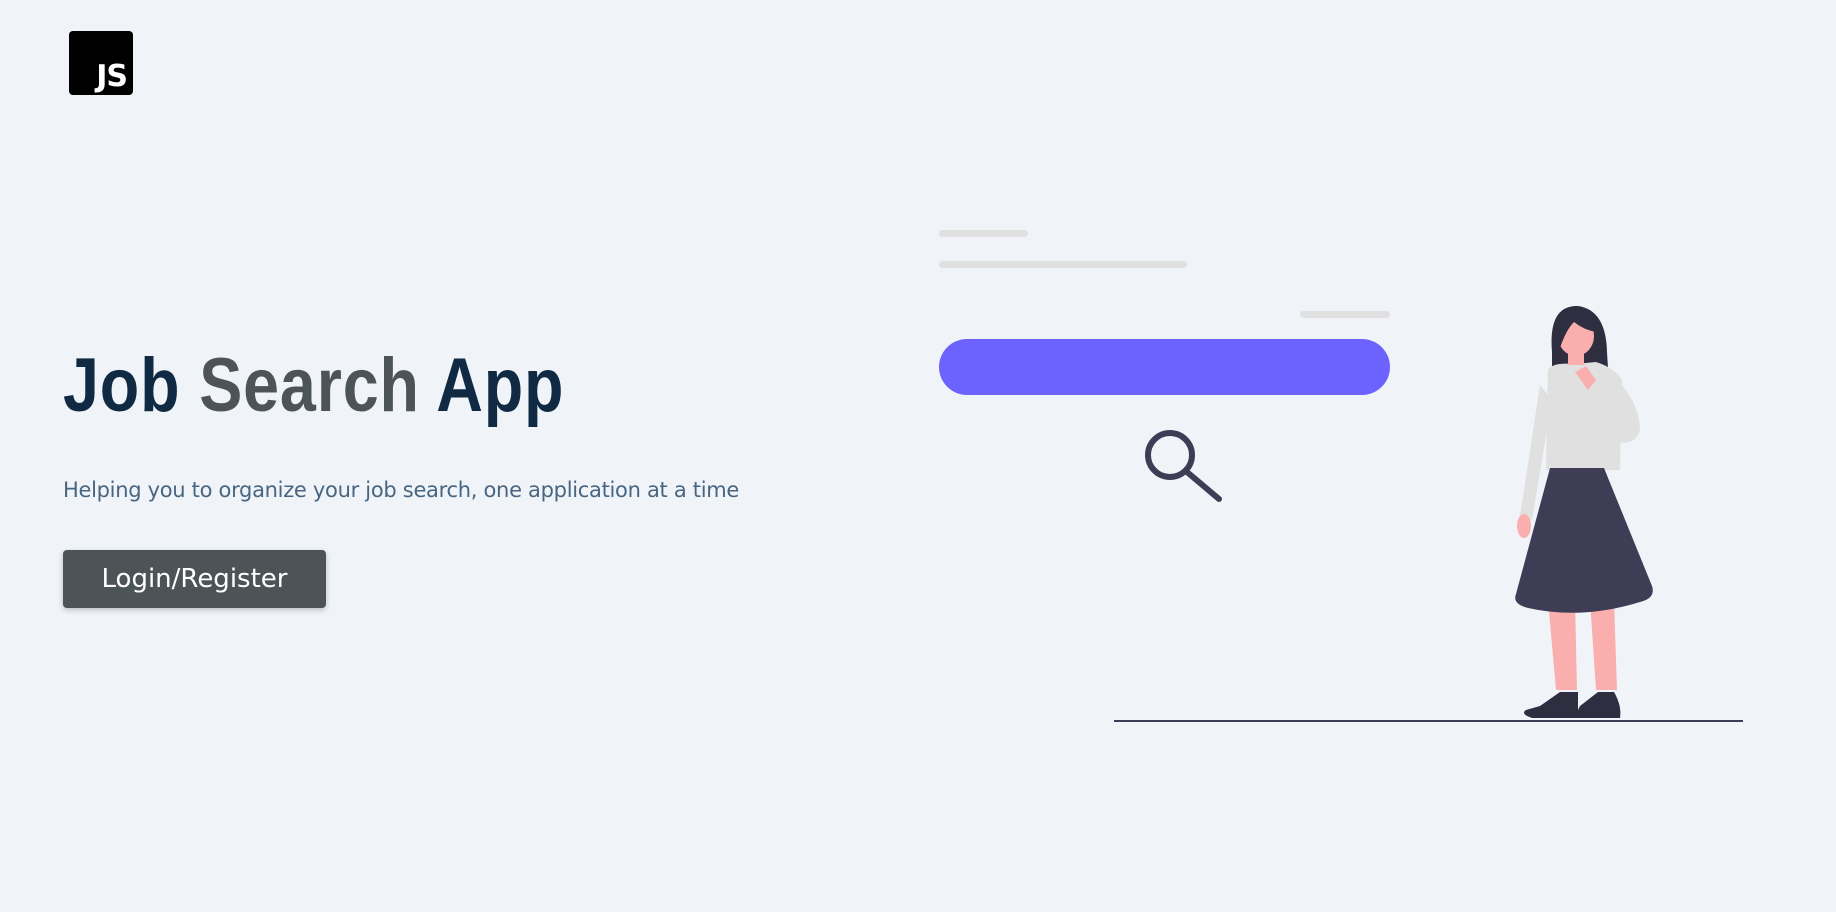 This screenshot has height=912, width=1836. I want to click on magnifier-icon, so click(1183, 466).